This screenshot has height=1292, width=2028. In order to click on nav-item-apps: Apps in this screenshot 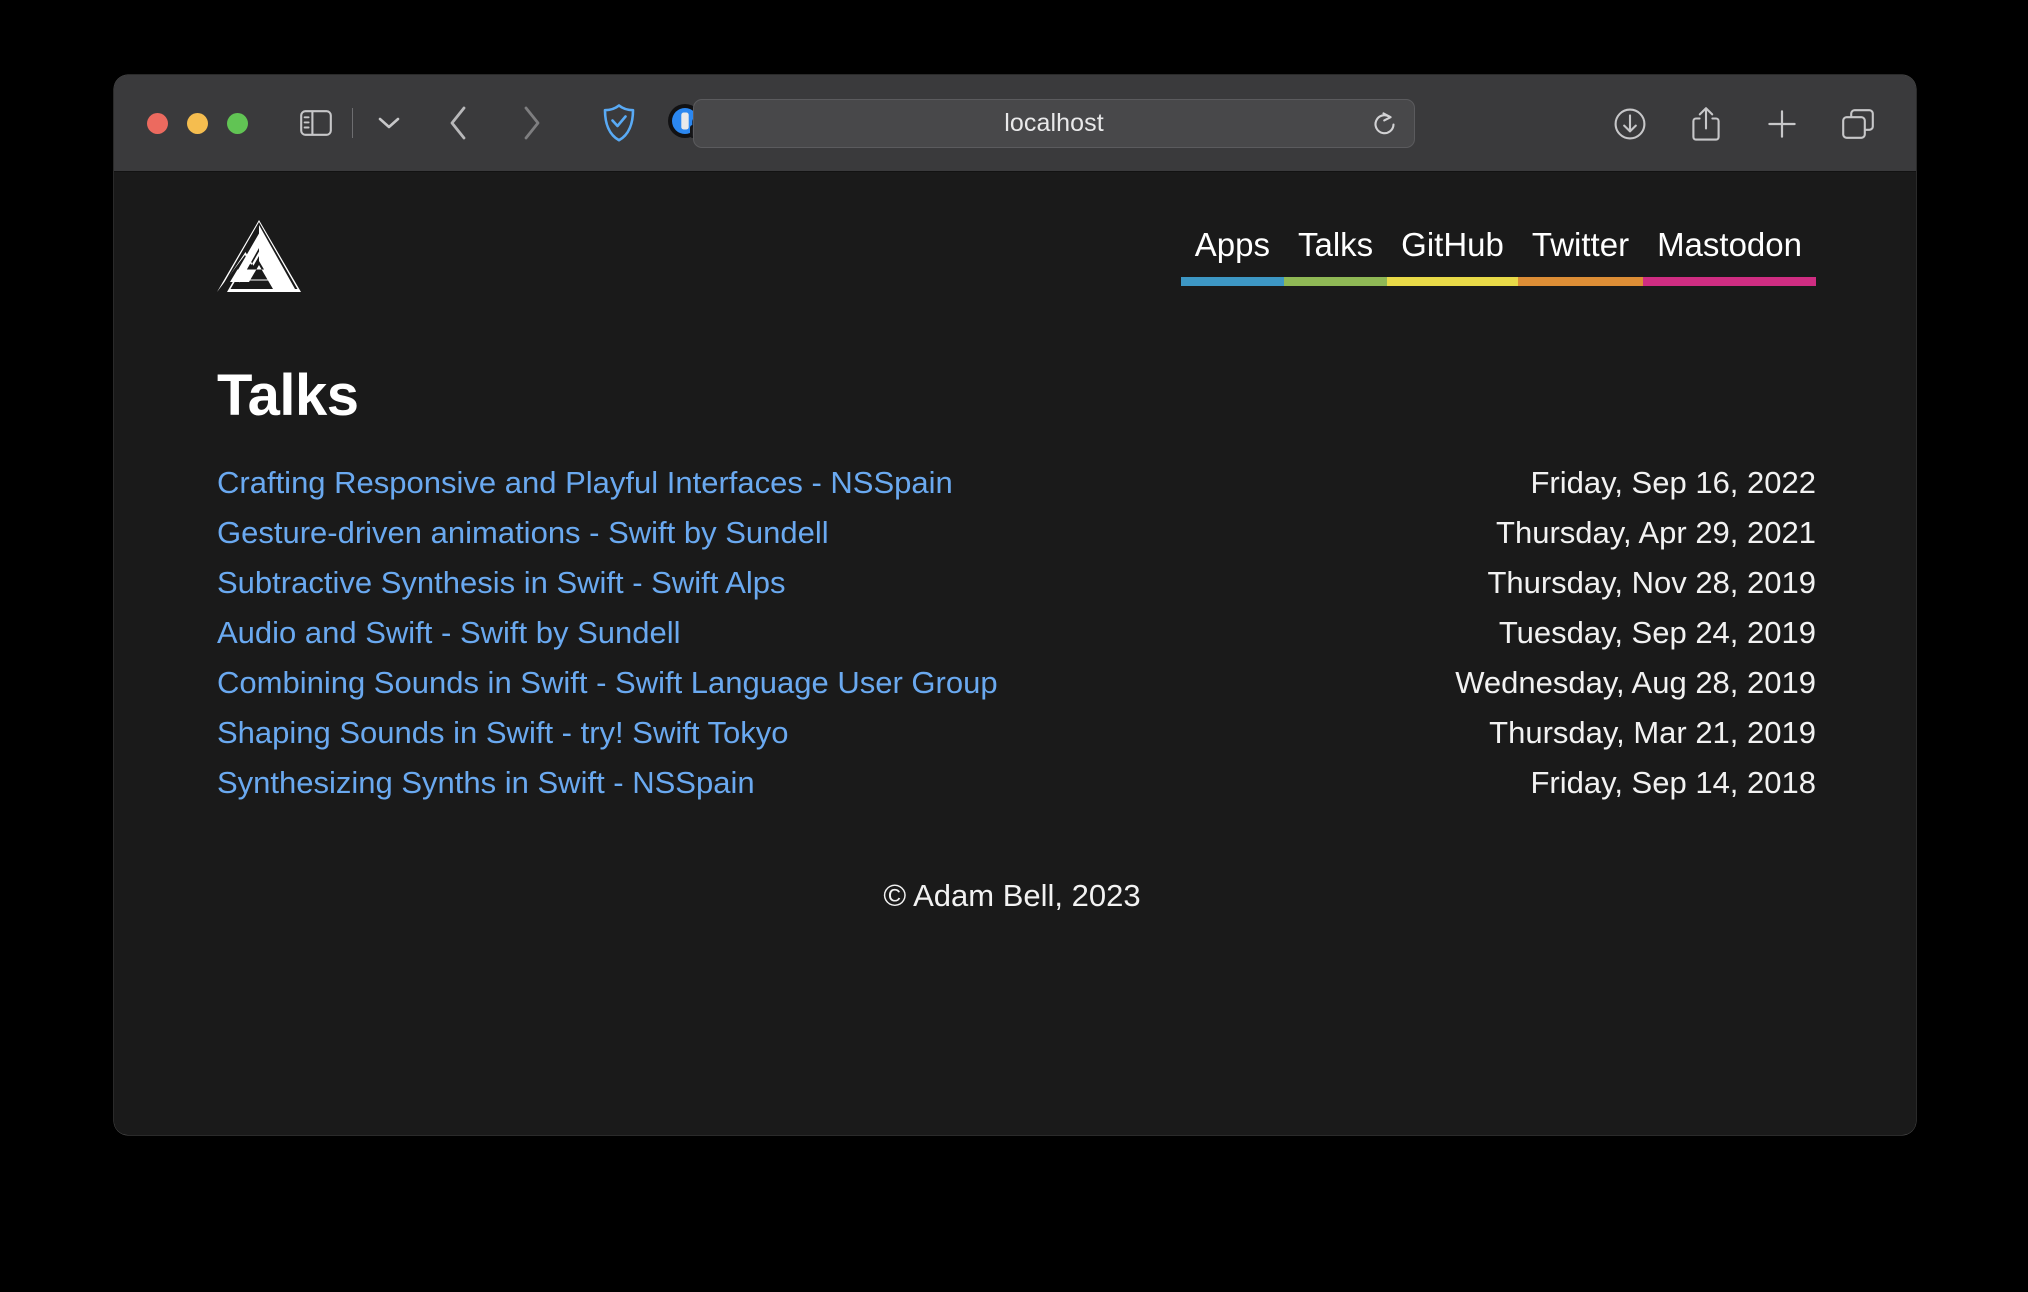, I will do `click(1232, 245)`.